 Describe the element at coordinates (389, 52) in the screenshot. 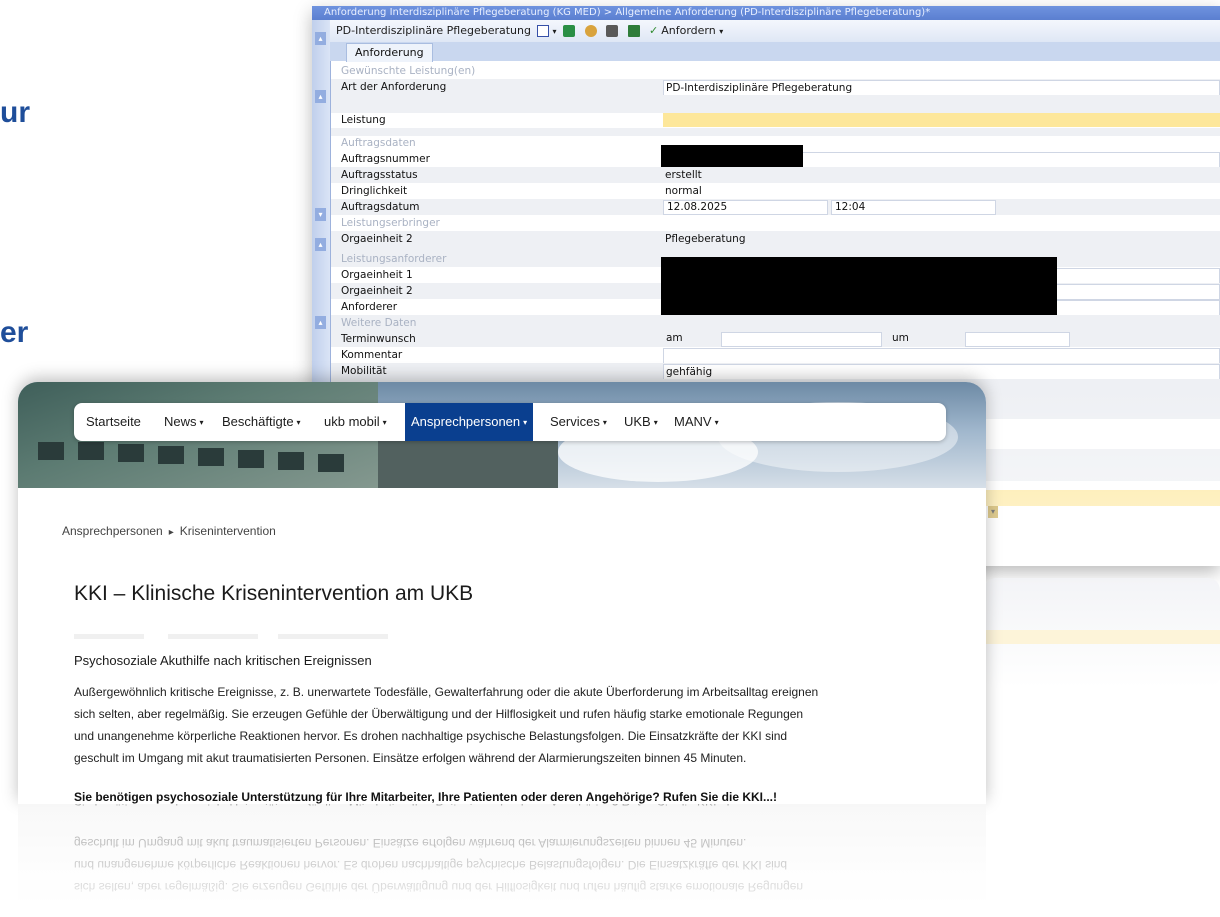

I see `tab-anforderung: Anforderung` at that location.